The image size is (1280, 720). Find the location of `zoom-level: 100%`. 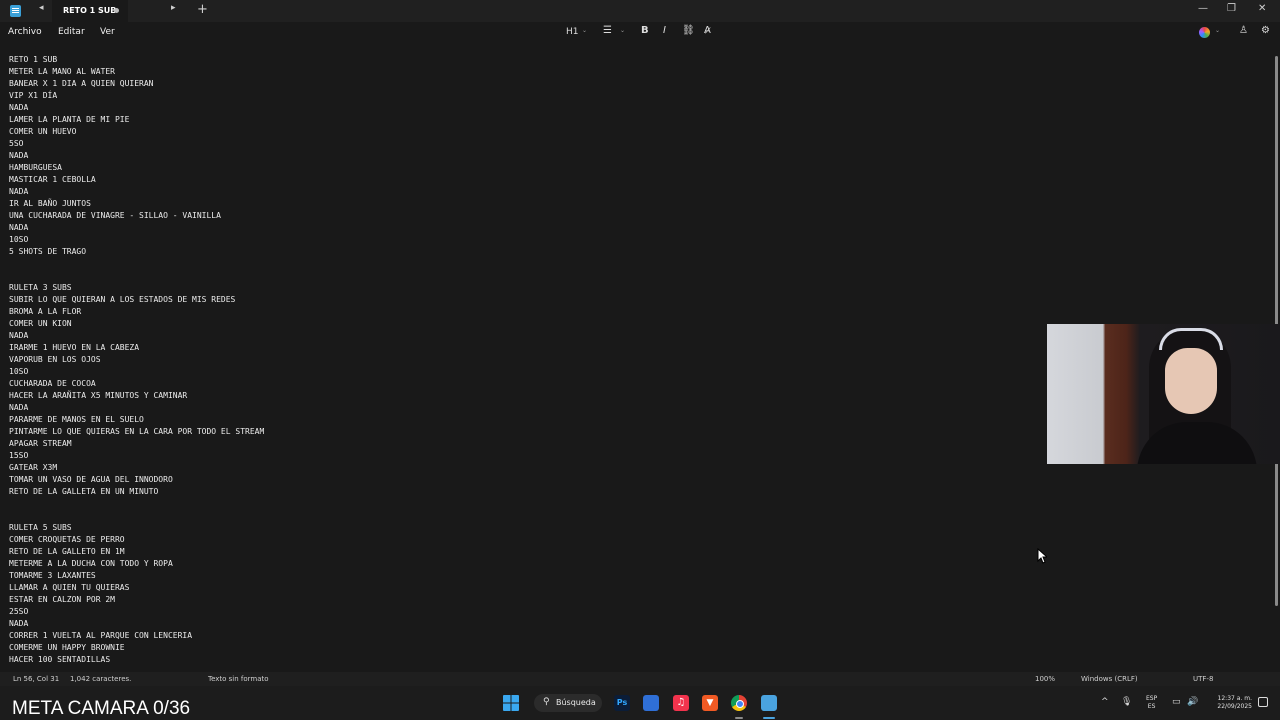

zoom-level: 100% is located at coordinates (1045, 679).